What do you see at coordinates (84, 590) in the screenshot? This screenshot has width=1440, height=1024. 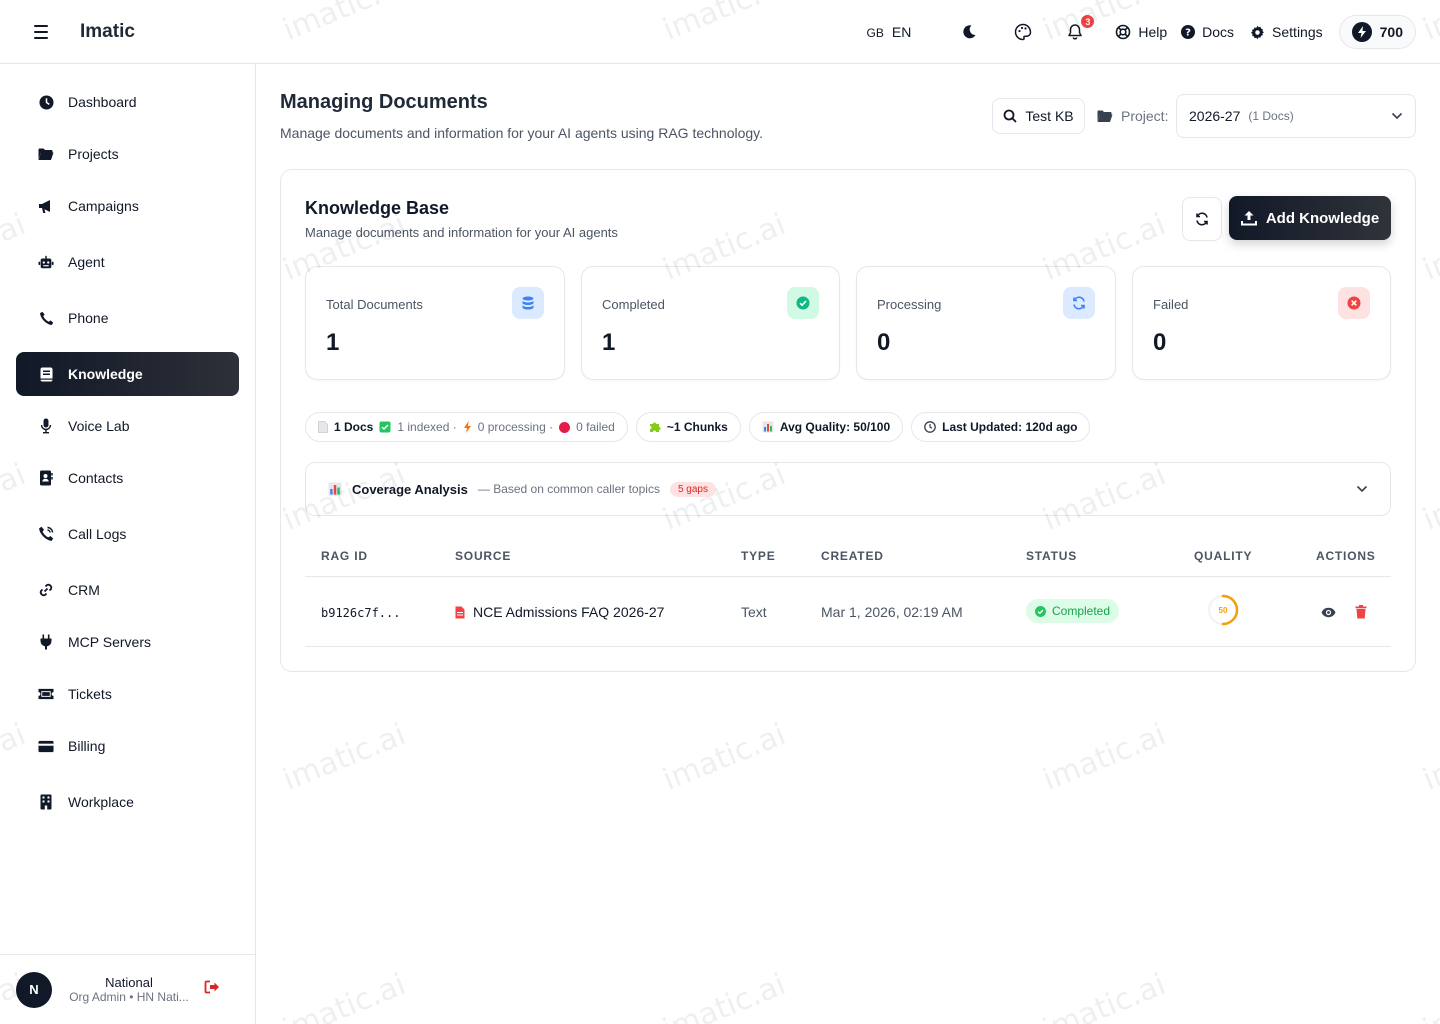 I see `sidebar-item-label: CRM` at bounding box center [84, 590].